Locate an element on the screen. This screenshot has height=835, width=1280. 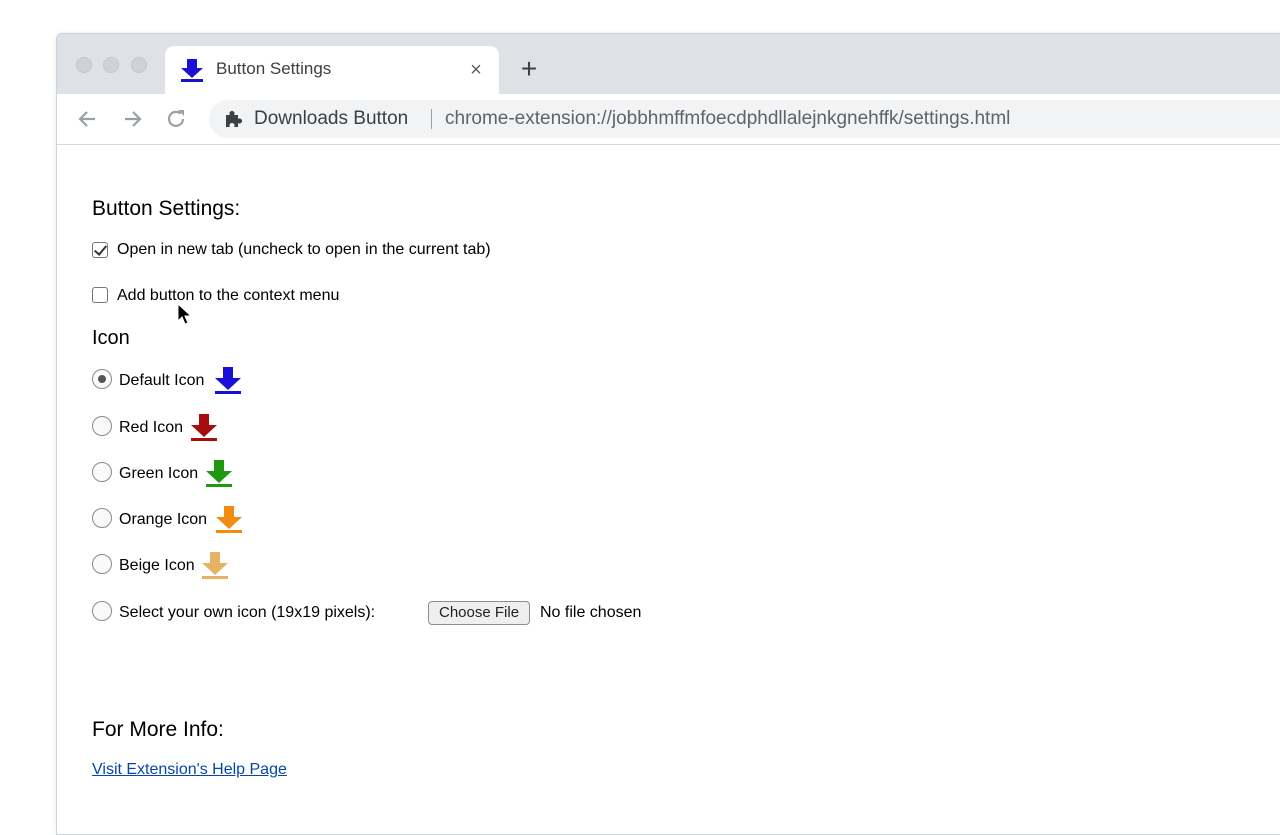
new-tab-button: + is located at coordinates (529, 69).